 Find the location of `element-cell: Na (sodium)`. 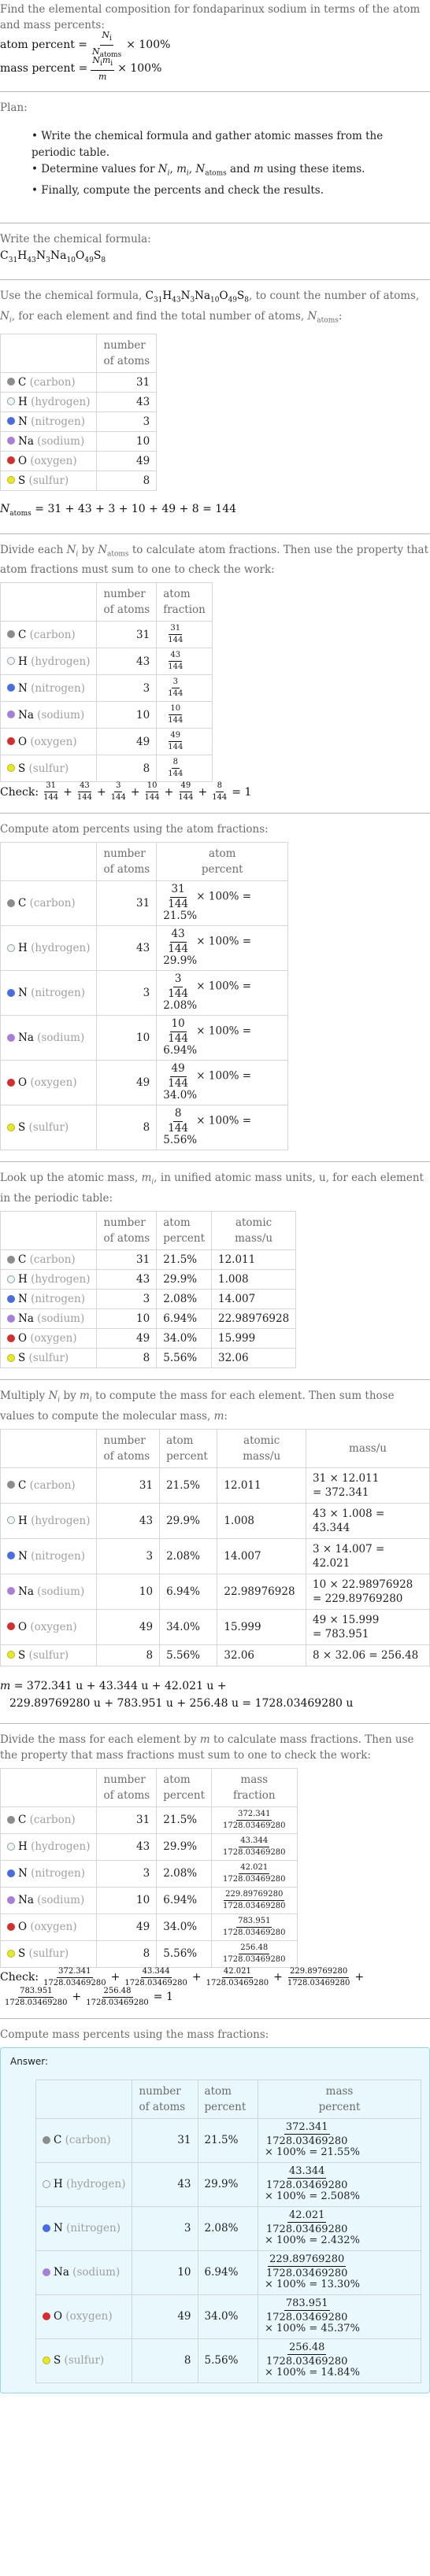

element-cell: Na (sodium) is located at coordinates (49, 1900).